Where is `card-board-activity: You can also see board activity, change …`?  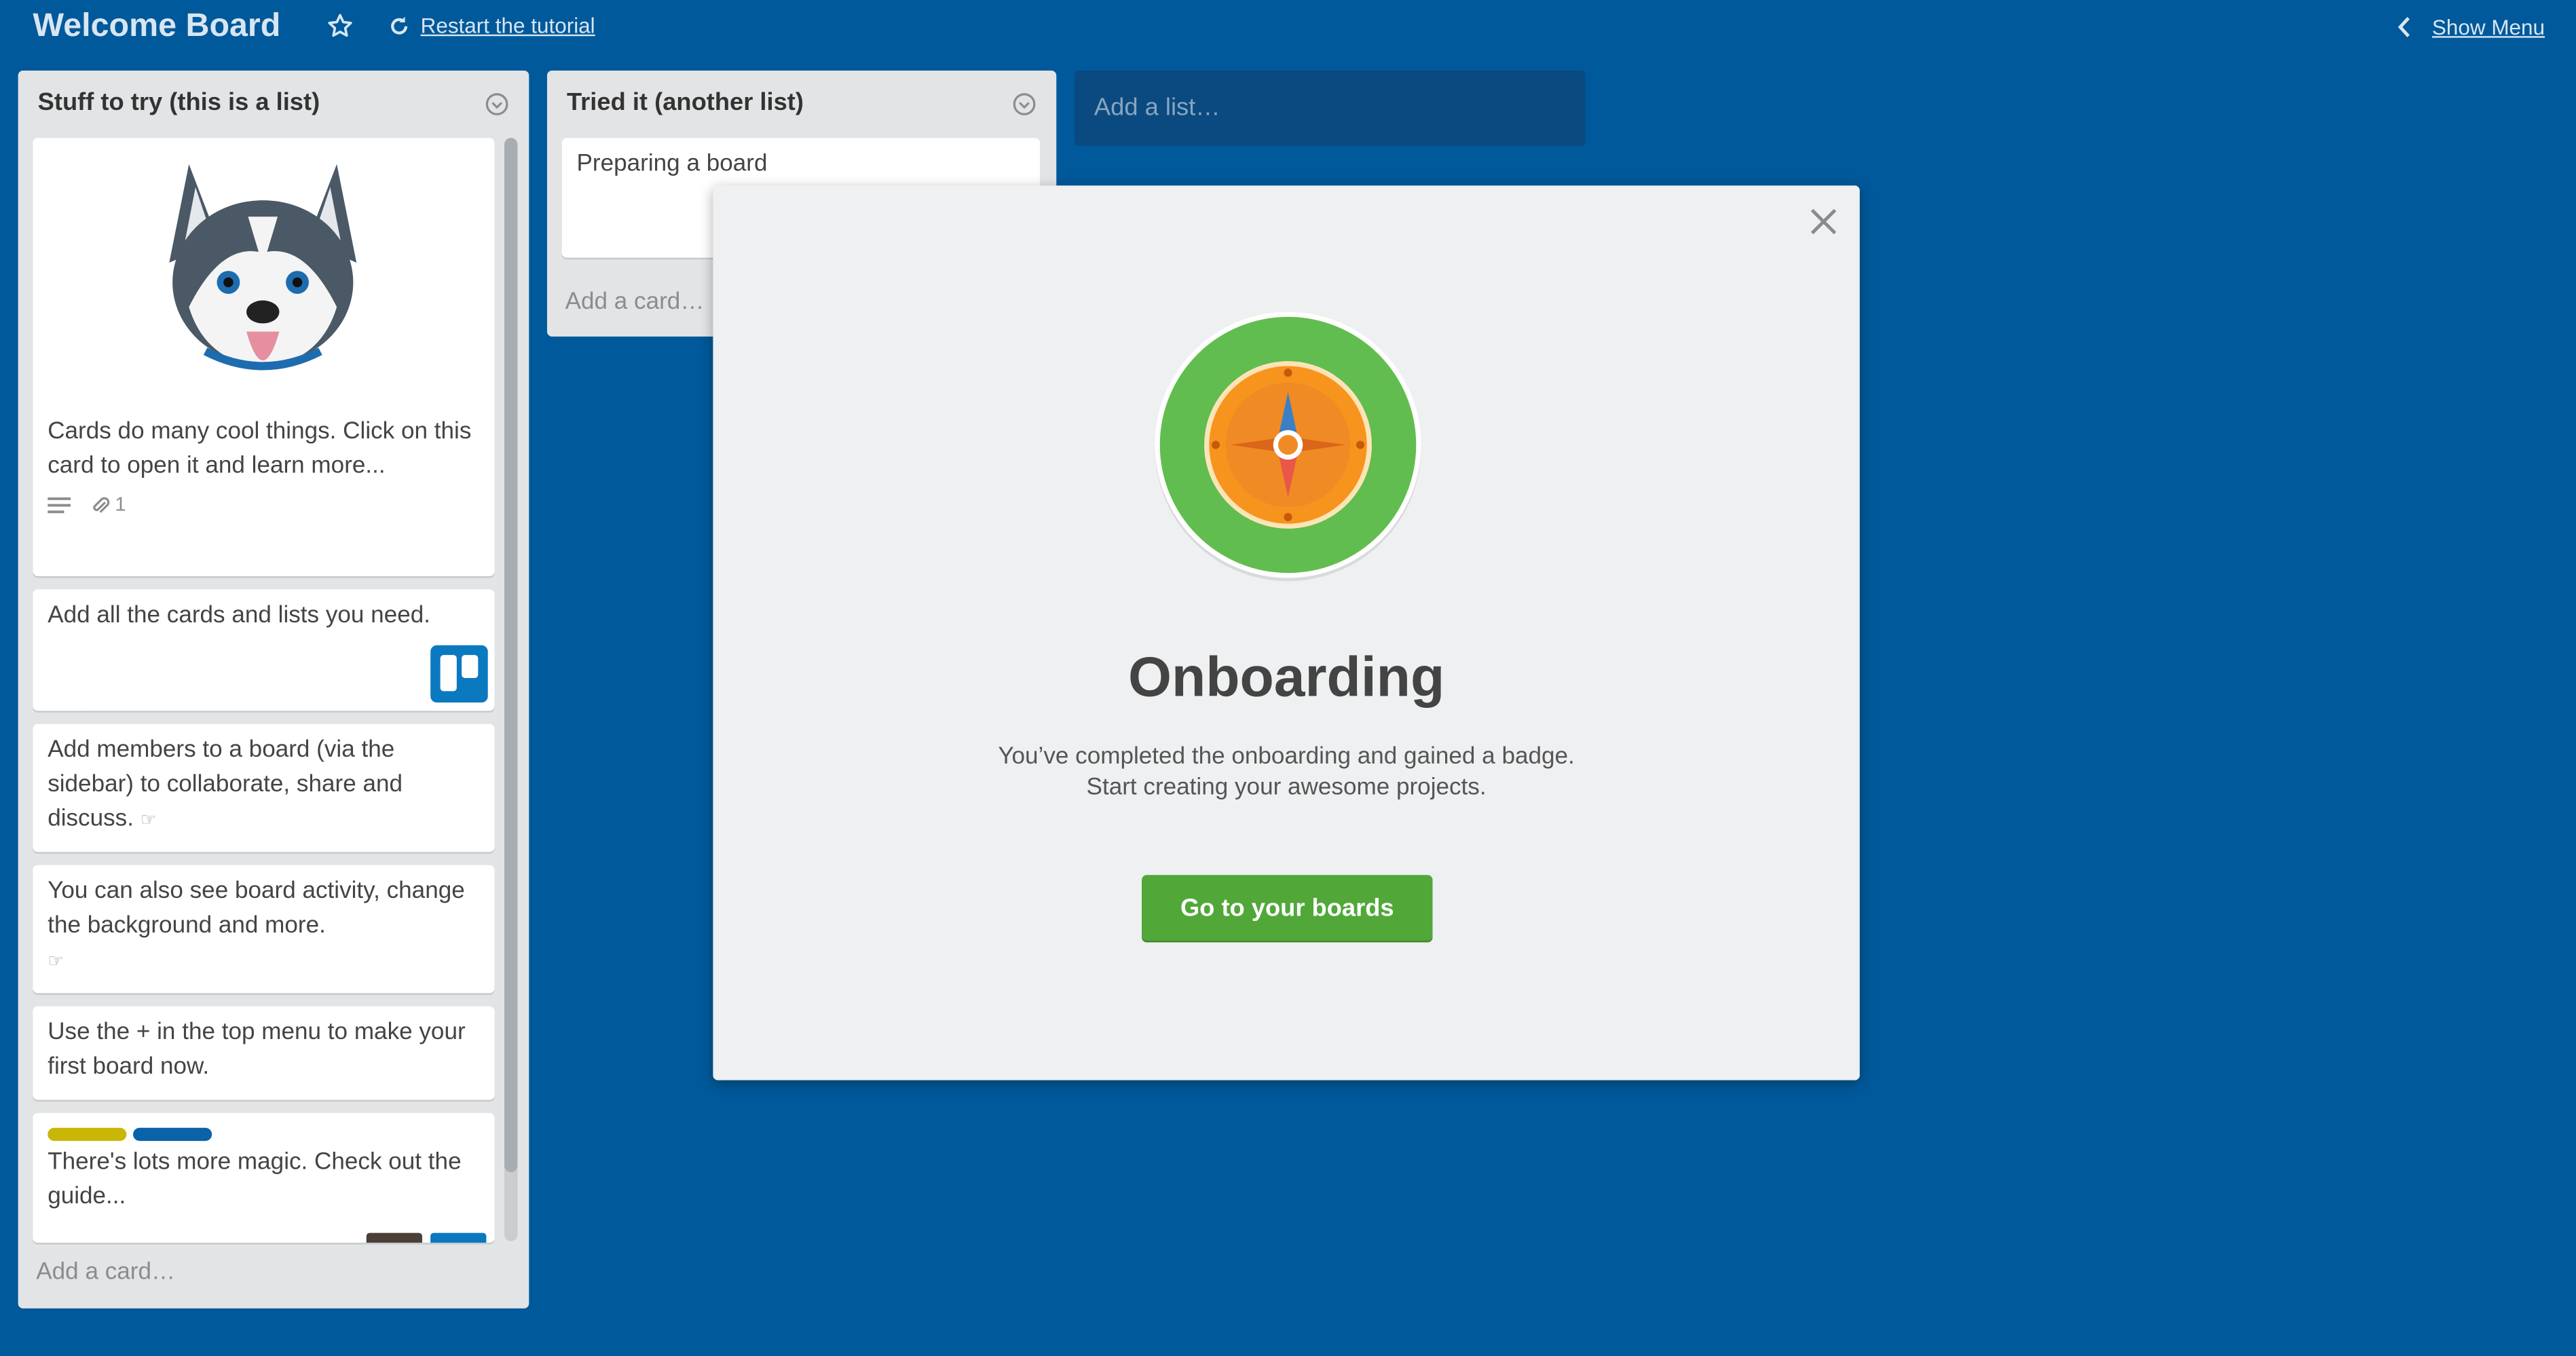
card-board-activity: You can also see board activity, change … is located at coordinates (264, 929).